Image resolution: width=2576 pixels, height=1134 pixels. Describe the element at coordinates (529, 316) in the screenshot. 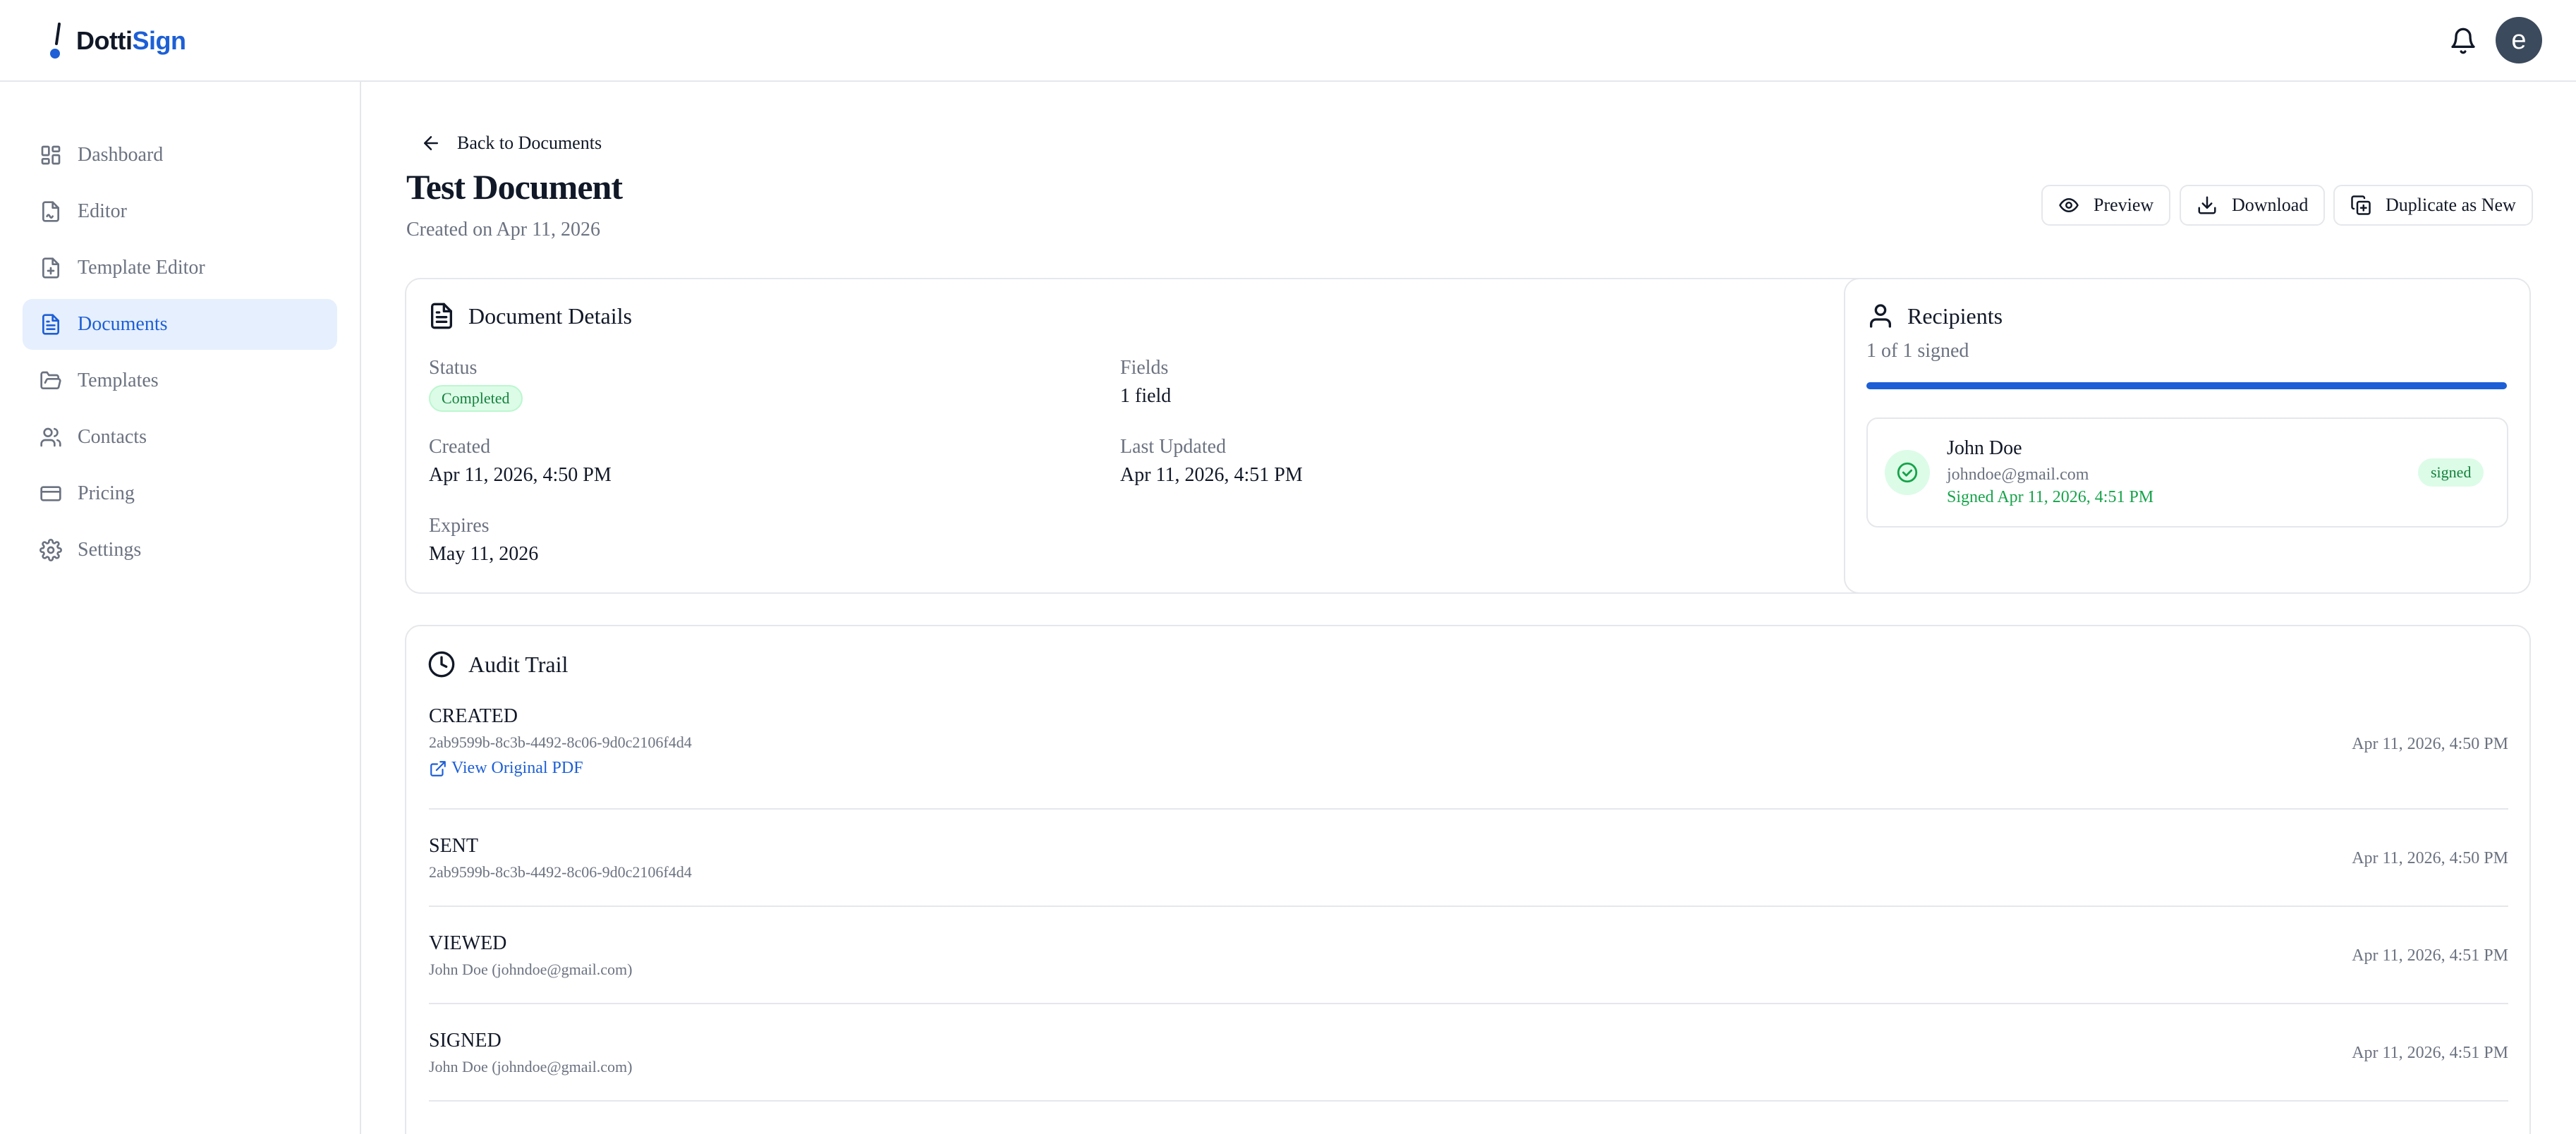

I see `document-details-title: Document Details` at that location.